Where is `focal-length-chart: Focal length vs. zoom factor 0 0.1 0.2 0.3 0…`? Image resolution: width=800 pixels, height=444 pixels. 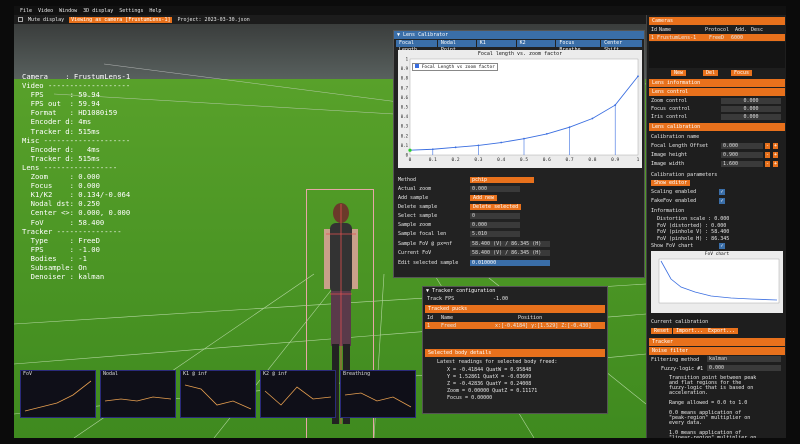
focal-length-chart: Focal length vs. zoom factor 0 0.1 0.2 0.3 0… is located at coordinates (520, 109).